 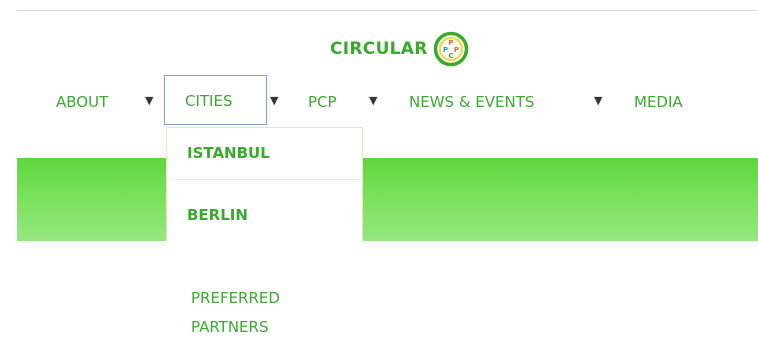 What do you see at coordinates (235, 298) in the screenshot?
I see `preferred-partners-line1: PREFERRED` at bounding box center [235, 298].